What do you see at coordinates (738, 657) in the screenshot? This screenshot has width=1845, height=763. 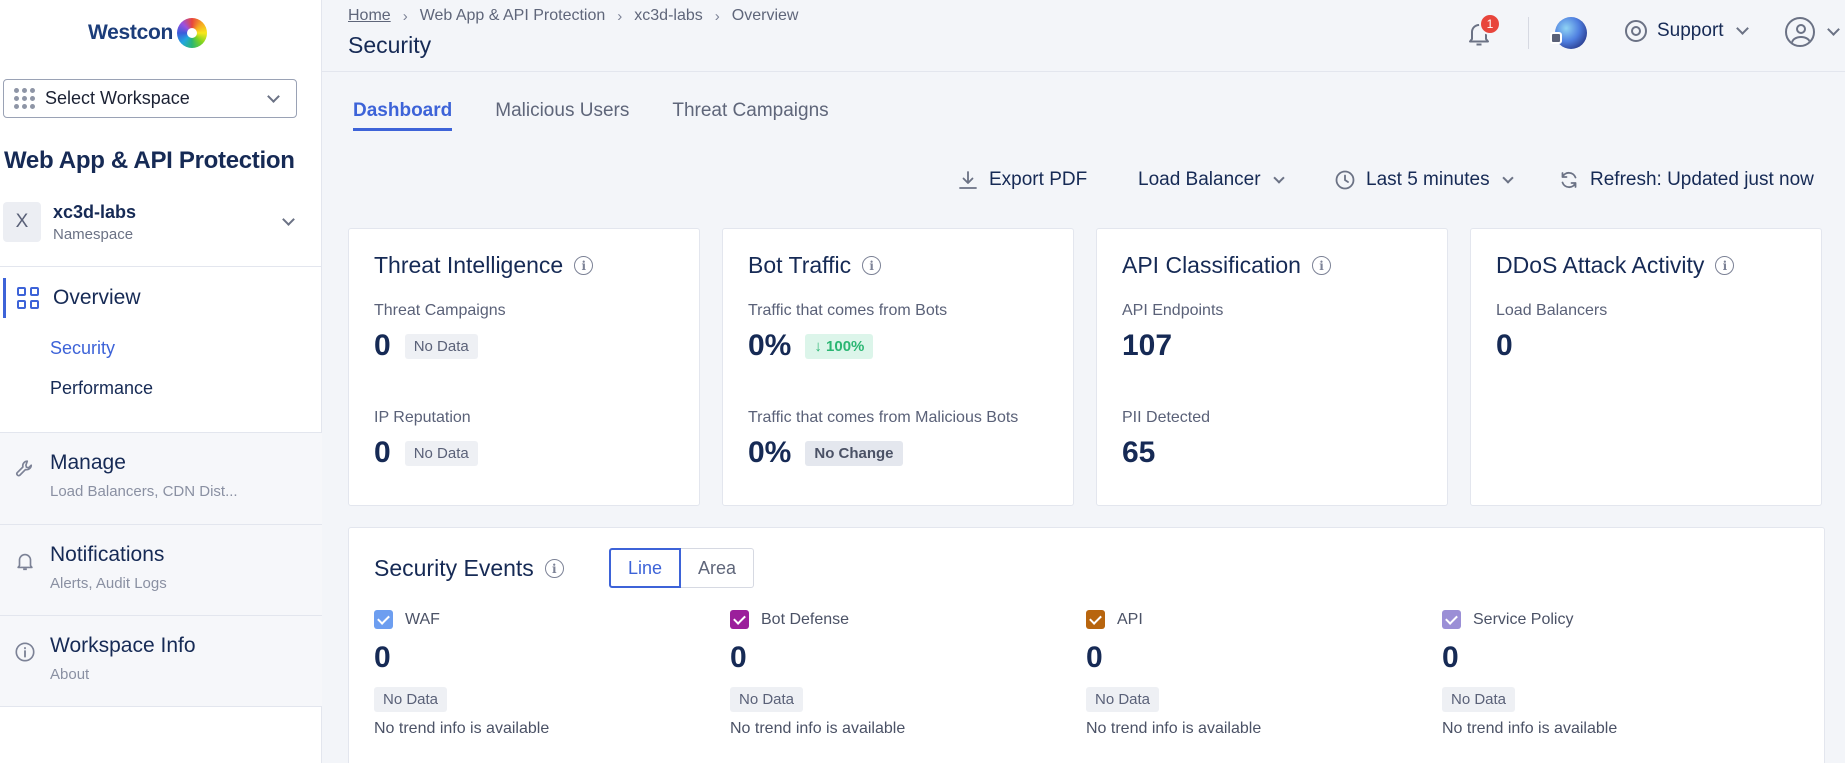 I see `event-value: 0` at bounding box center [738, 657].